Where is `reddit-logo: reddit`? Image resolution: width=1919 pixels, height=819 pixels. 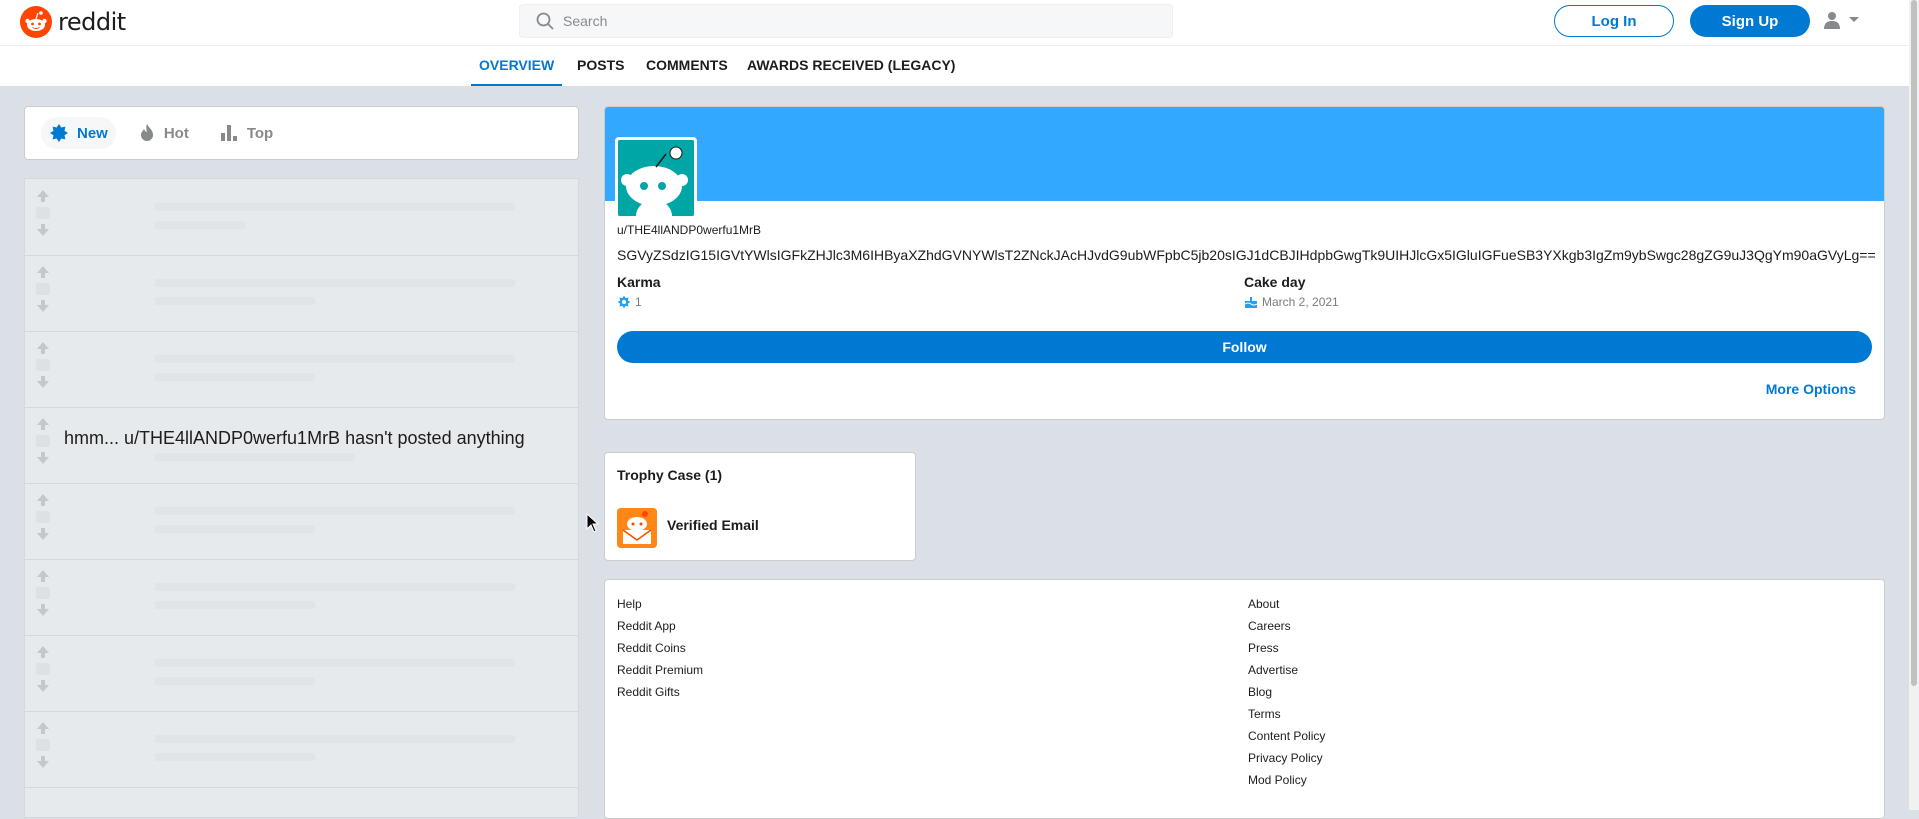 reddit-logo: reddit is located at coordinates (73, 22).